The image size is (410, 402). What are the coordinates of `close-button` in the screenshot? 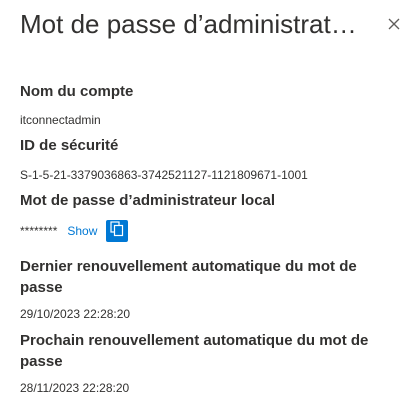 It's located at (394, 24).